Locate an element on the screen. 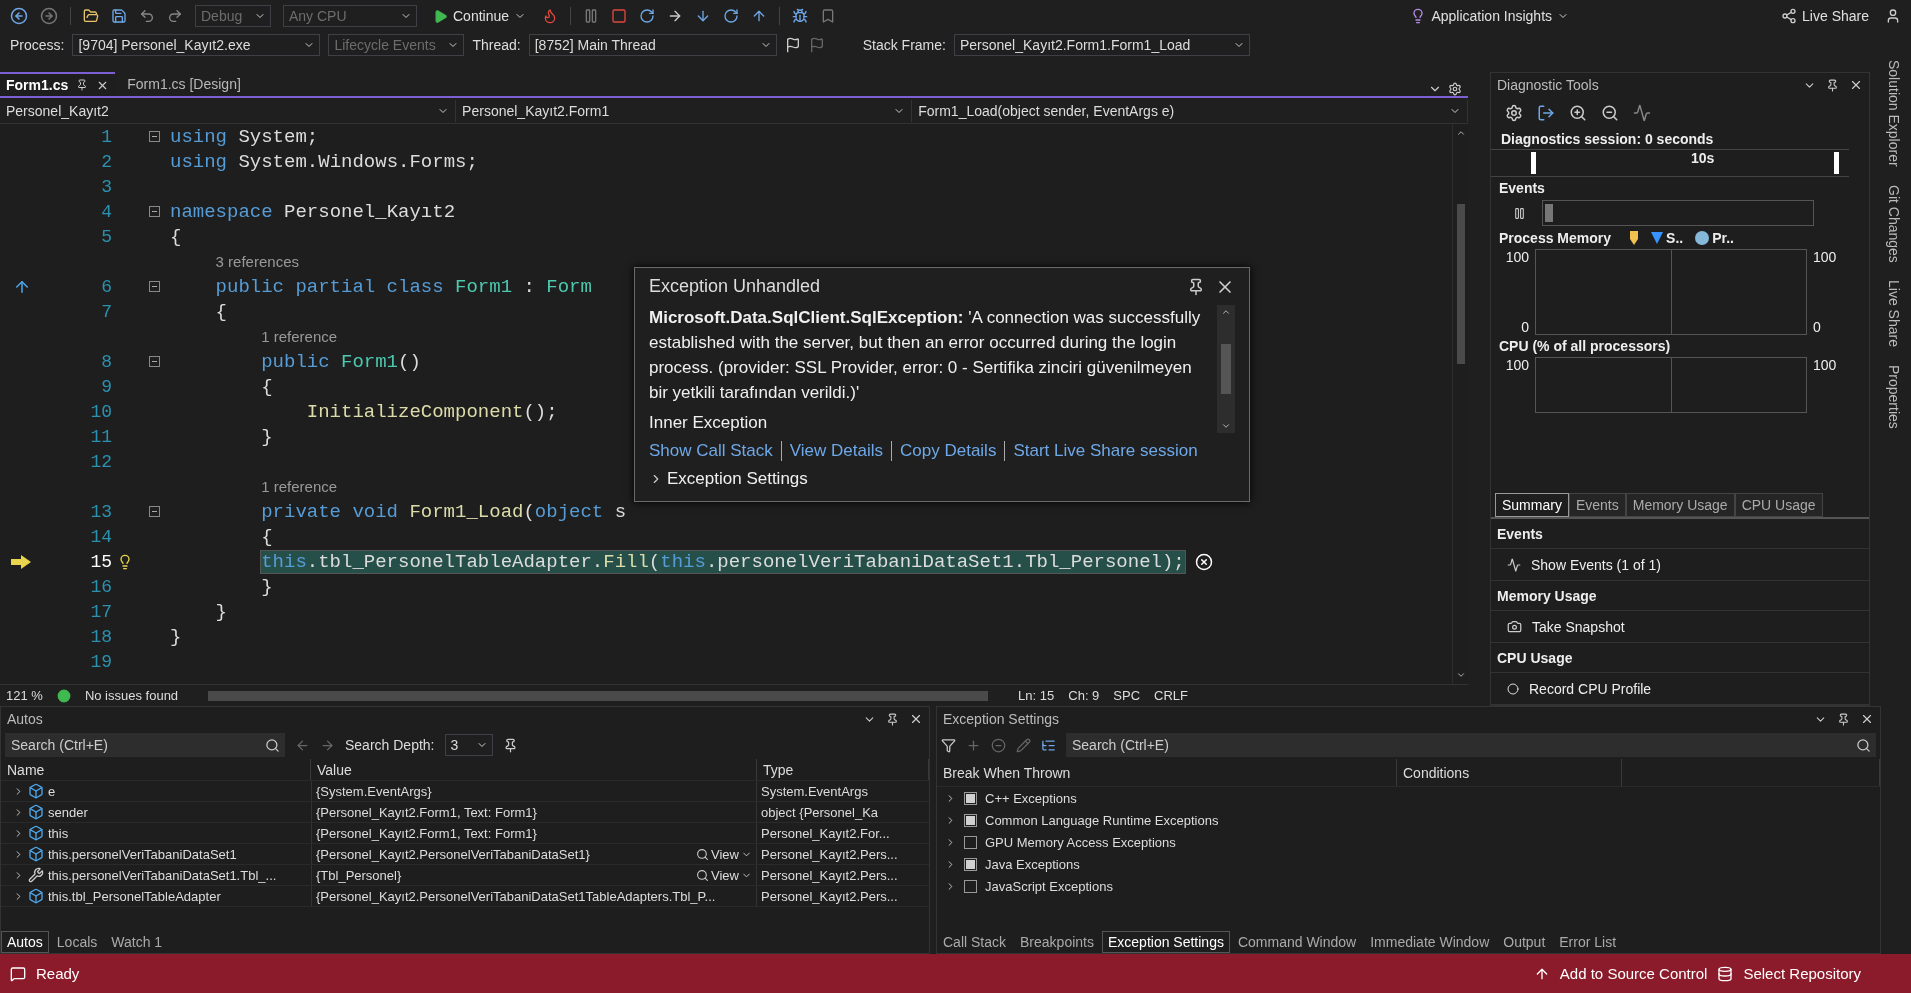 The width and height of the screenshot is (1911, 993). folder-icon is located at coordinates (91, 16).